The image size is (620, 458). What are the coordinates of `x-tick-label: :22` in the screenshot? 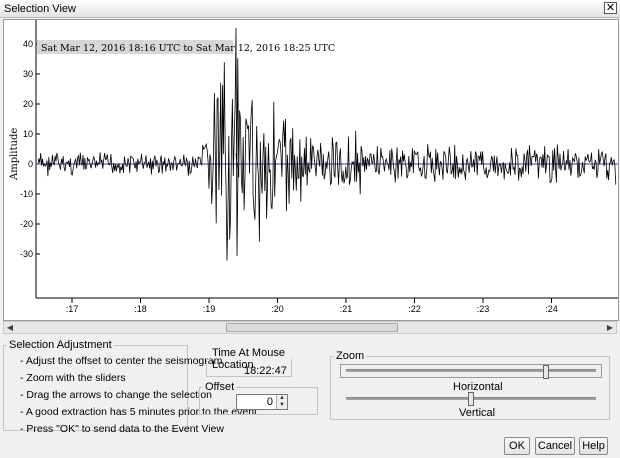 It's located at (414, 309).